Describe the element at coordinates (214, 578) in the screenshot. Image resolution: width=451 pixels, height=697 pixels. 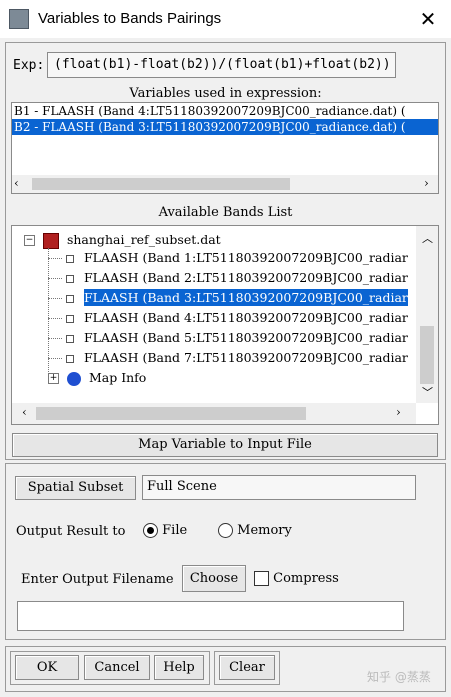
I see `choose-button: Choose` at that location.